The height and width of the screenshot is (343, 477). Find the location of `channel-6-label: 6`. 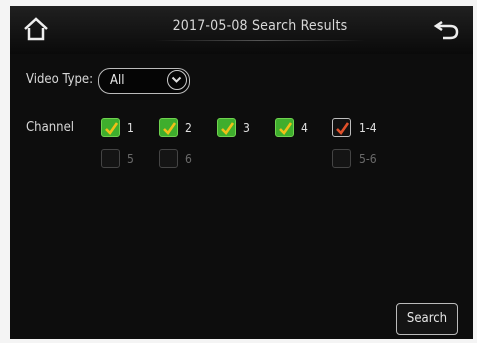

channel-6-label: 6 is located at coordinates (188, 159).